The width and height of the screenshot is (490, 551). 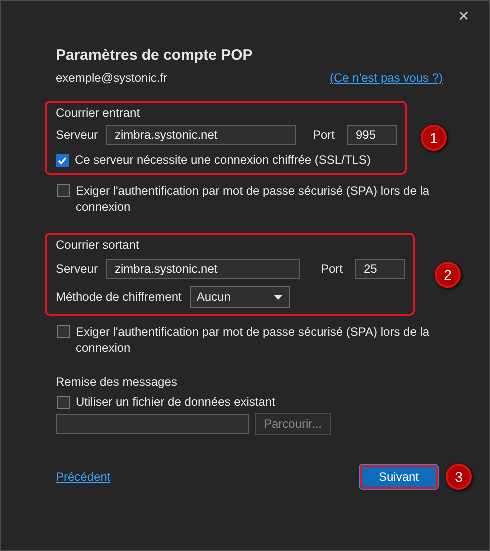 I want to click on port-field: 995, so click(x=372, y=135).